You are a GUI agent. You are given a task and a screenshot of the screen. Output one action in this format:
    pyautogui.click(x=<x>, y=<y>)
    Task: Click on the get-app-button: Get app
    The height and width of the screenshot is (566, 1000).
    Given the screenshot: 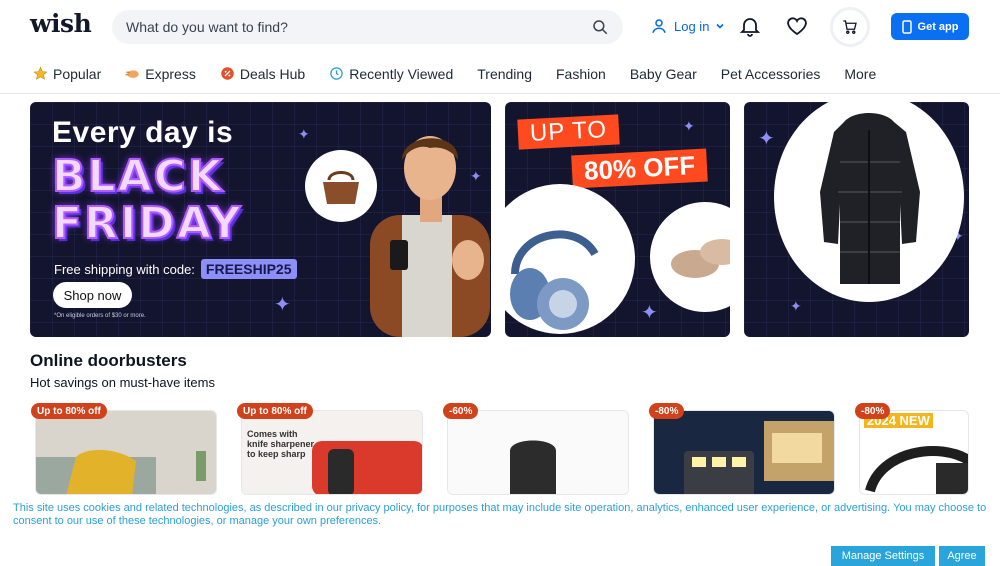 What is the action you would take?
    pyautogui.click(x=930, y=26)
    